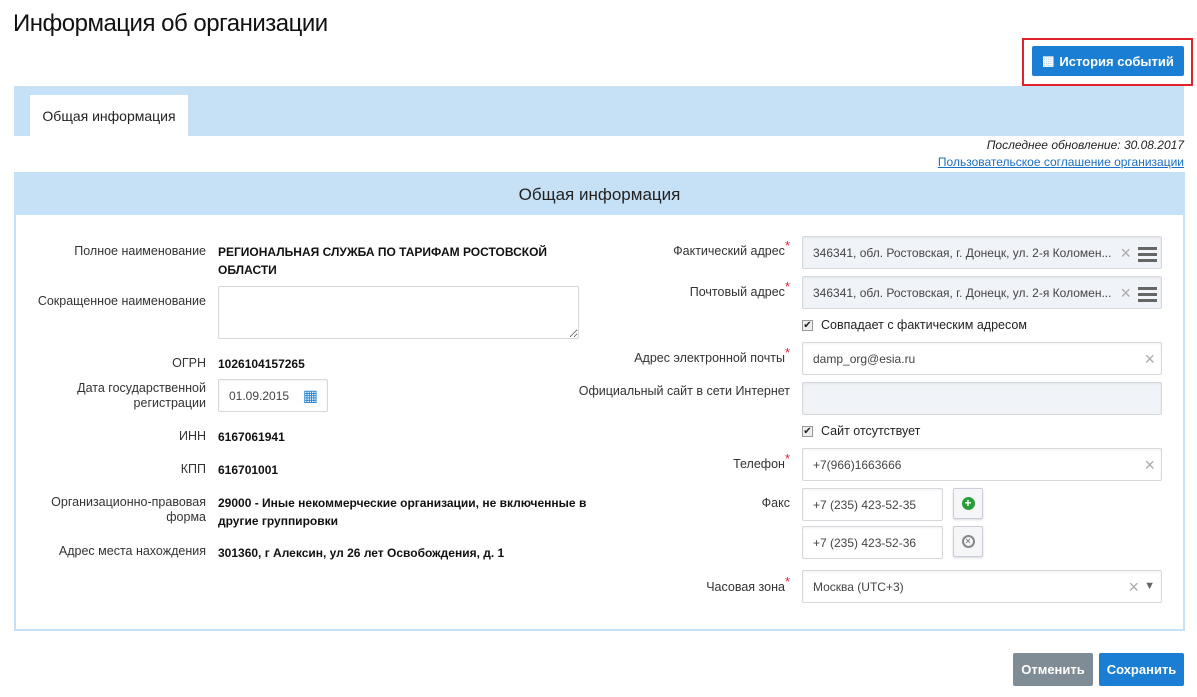 Image resolution: width=1197 pixels, height=697 pixels. I want to click on reg-date-label: Дата государственной регистрации, so click(141, 395).